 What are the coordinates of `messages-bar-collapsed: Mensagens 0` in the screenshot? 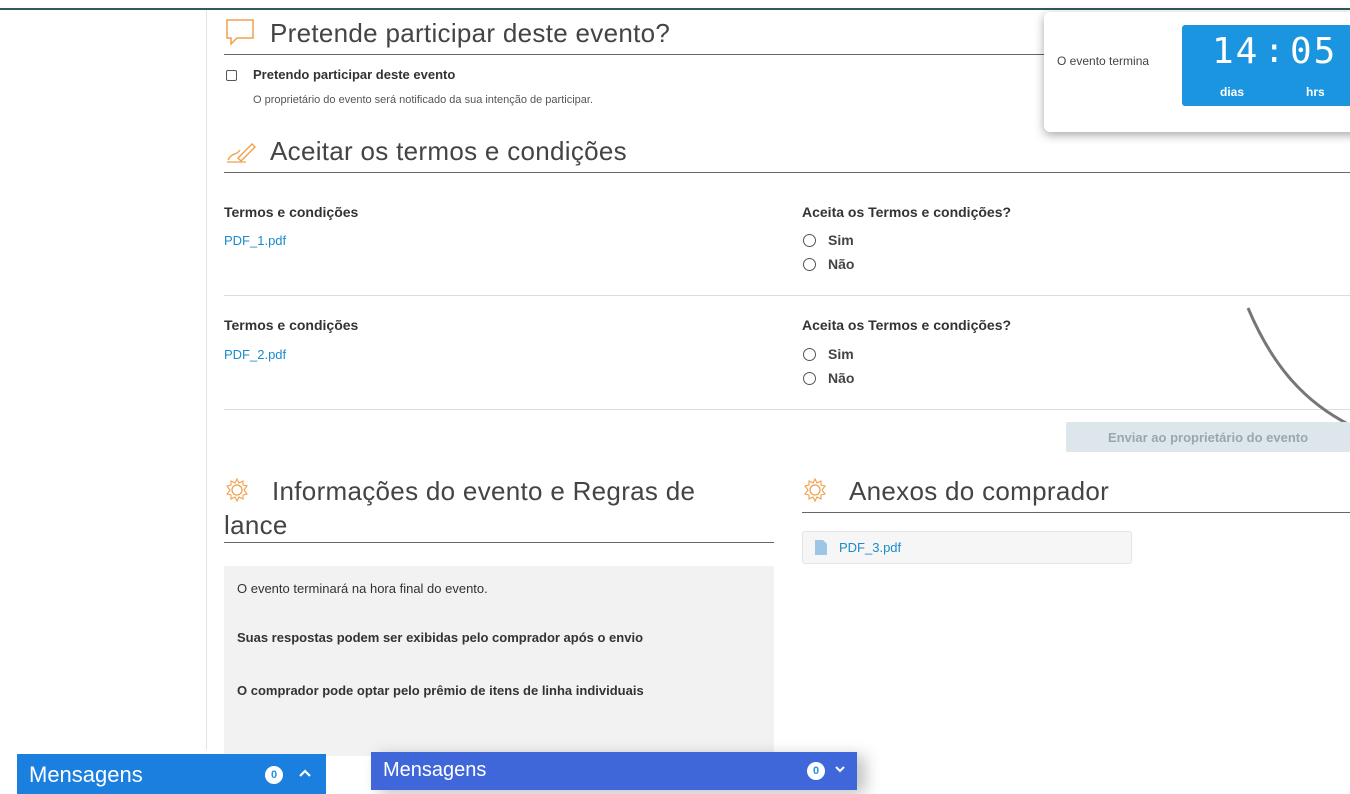 It's located at (171, 774).